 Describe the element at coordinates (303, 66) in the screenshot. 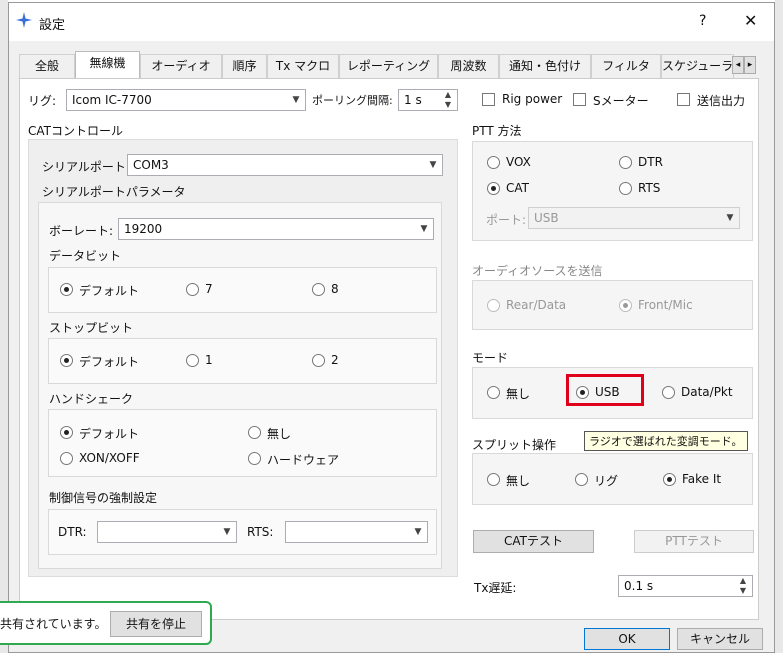

I see `tab-4: Tx マクロ` at that location.